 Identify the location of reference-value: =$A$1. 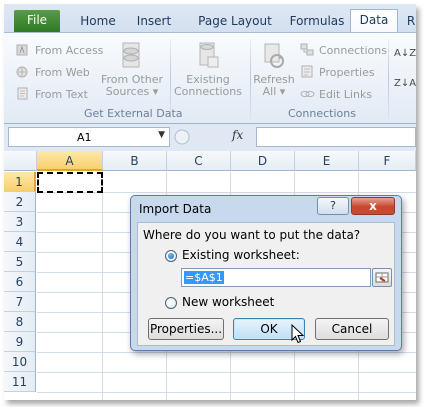
(204, 277).